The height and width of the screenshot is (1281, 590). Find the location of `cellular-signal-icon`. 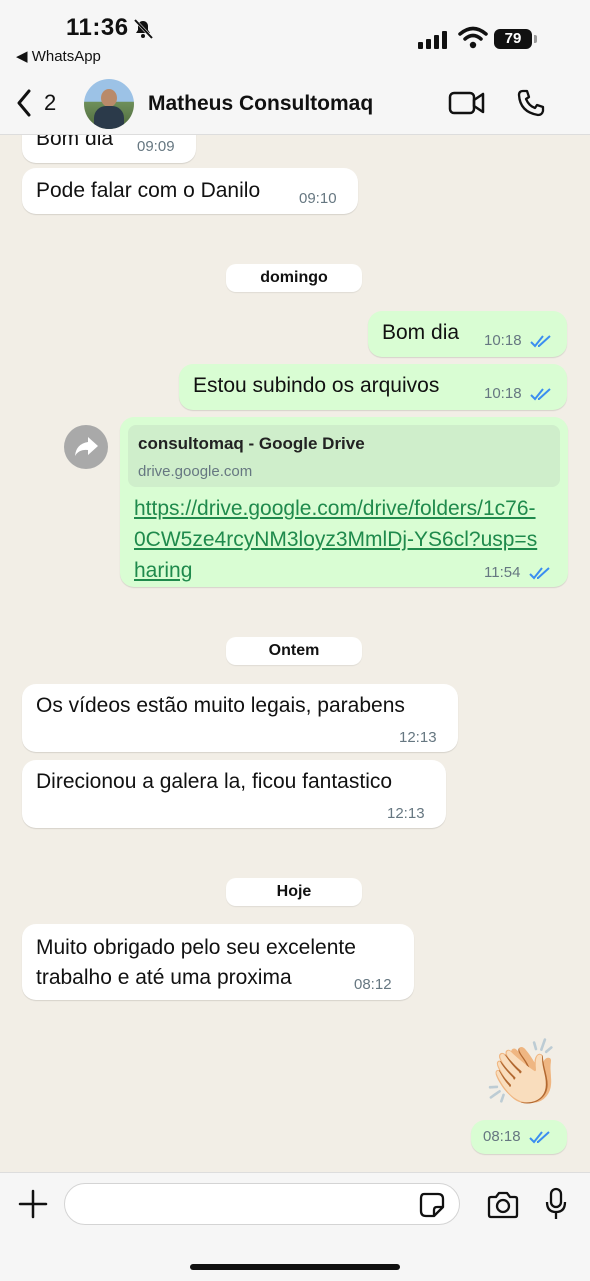

cellular-signal-icon is located at coordinates (432, 40).